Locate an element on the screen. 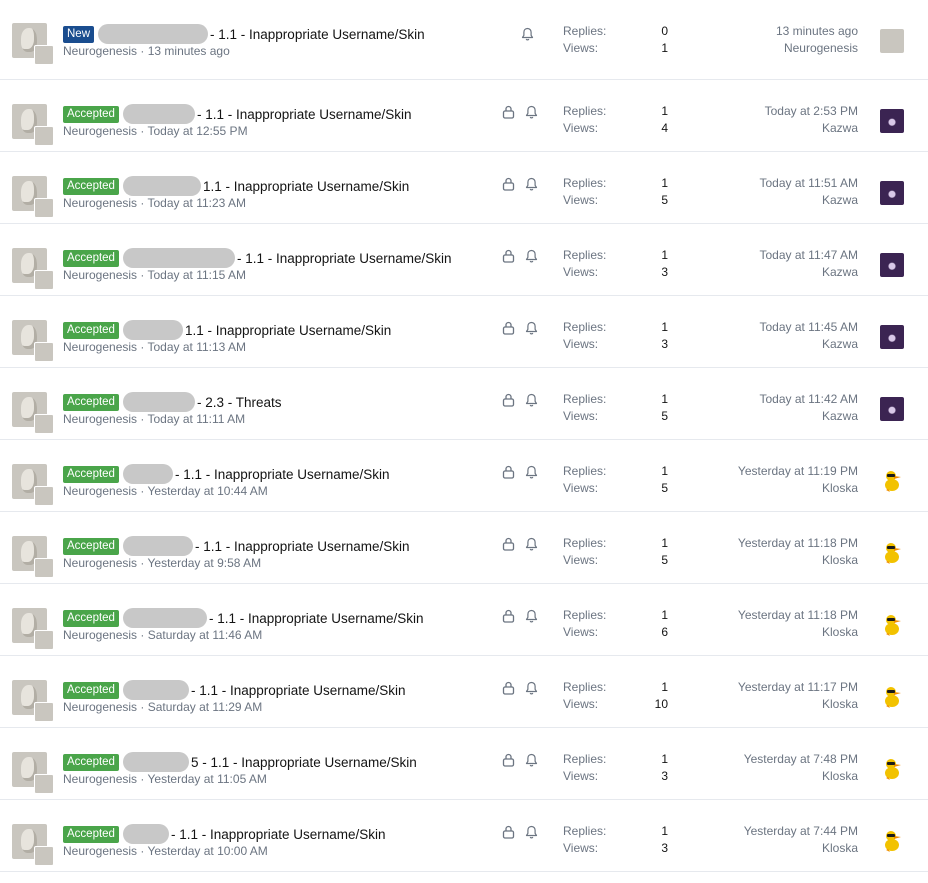 This screenshot has width=928, height=883. last-post-time: Yesterday at 11:18 PM is located at coordinates (798, 543).